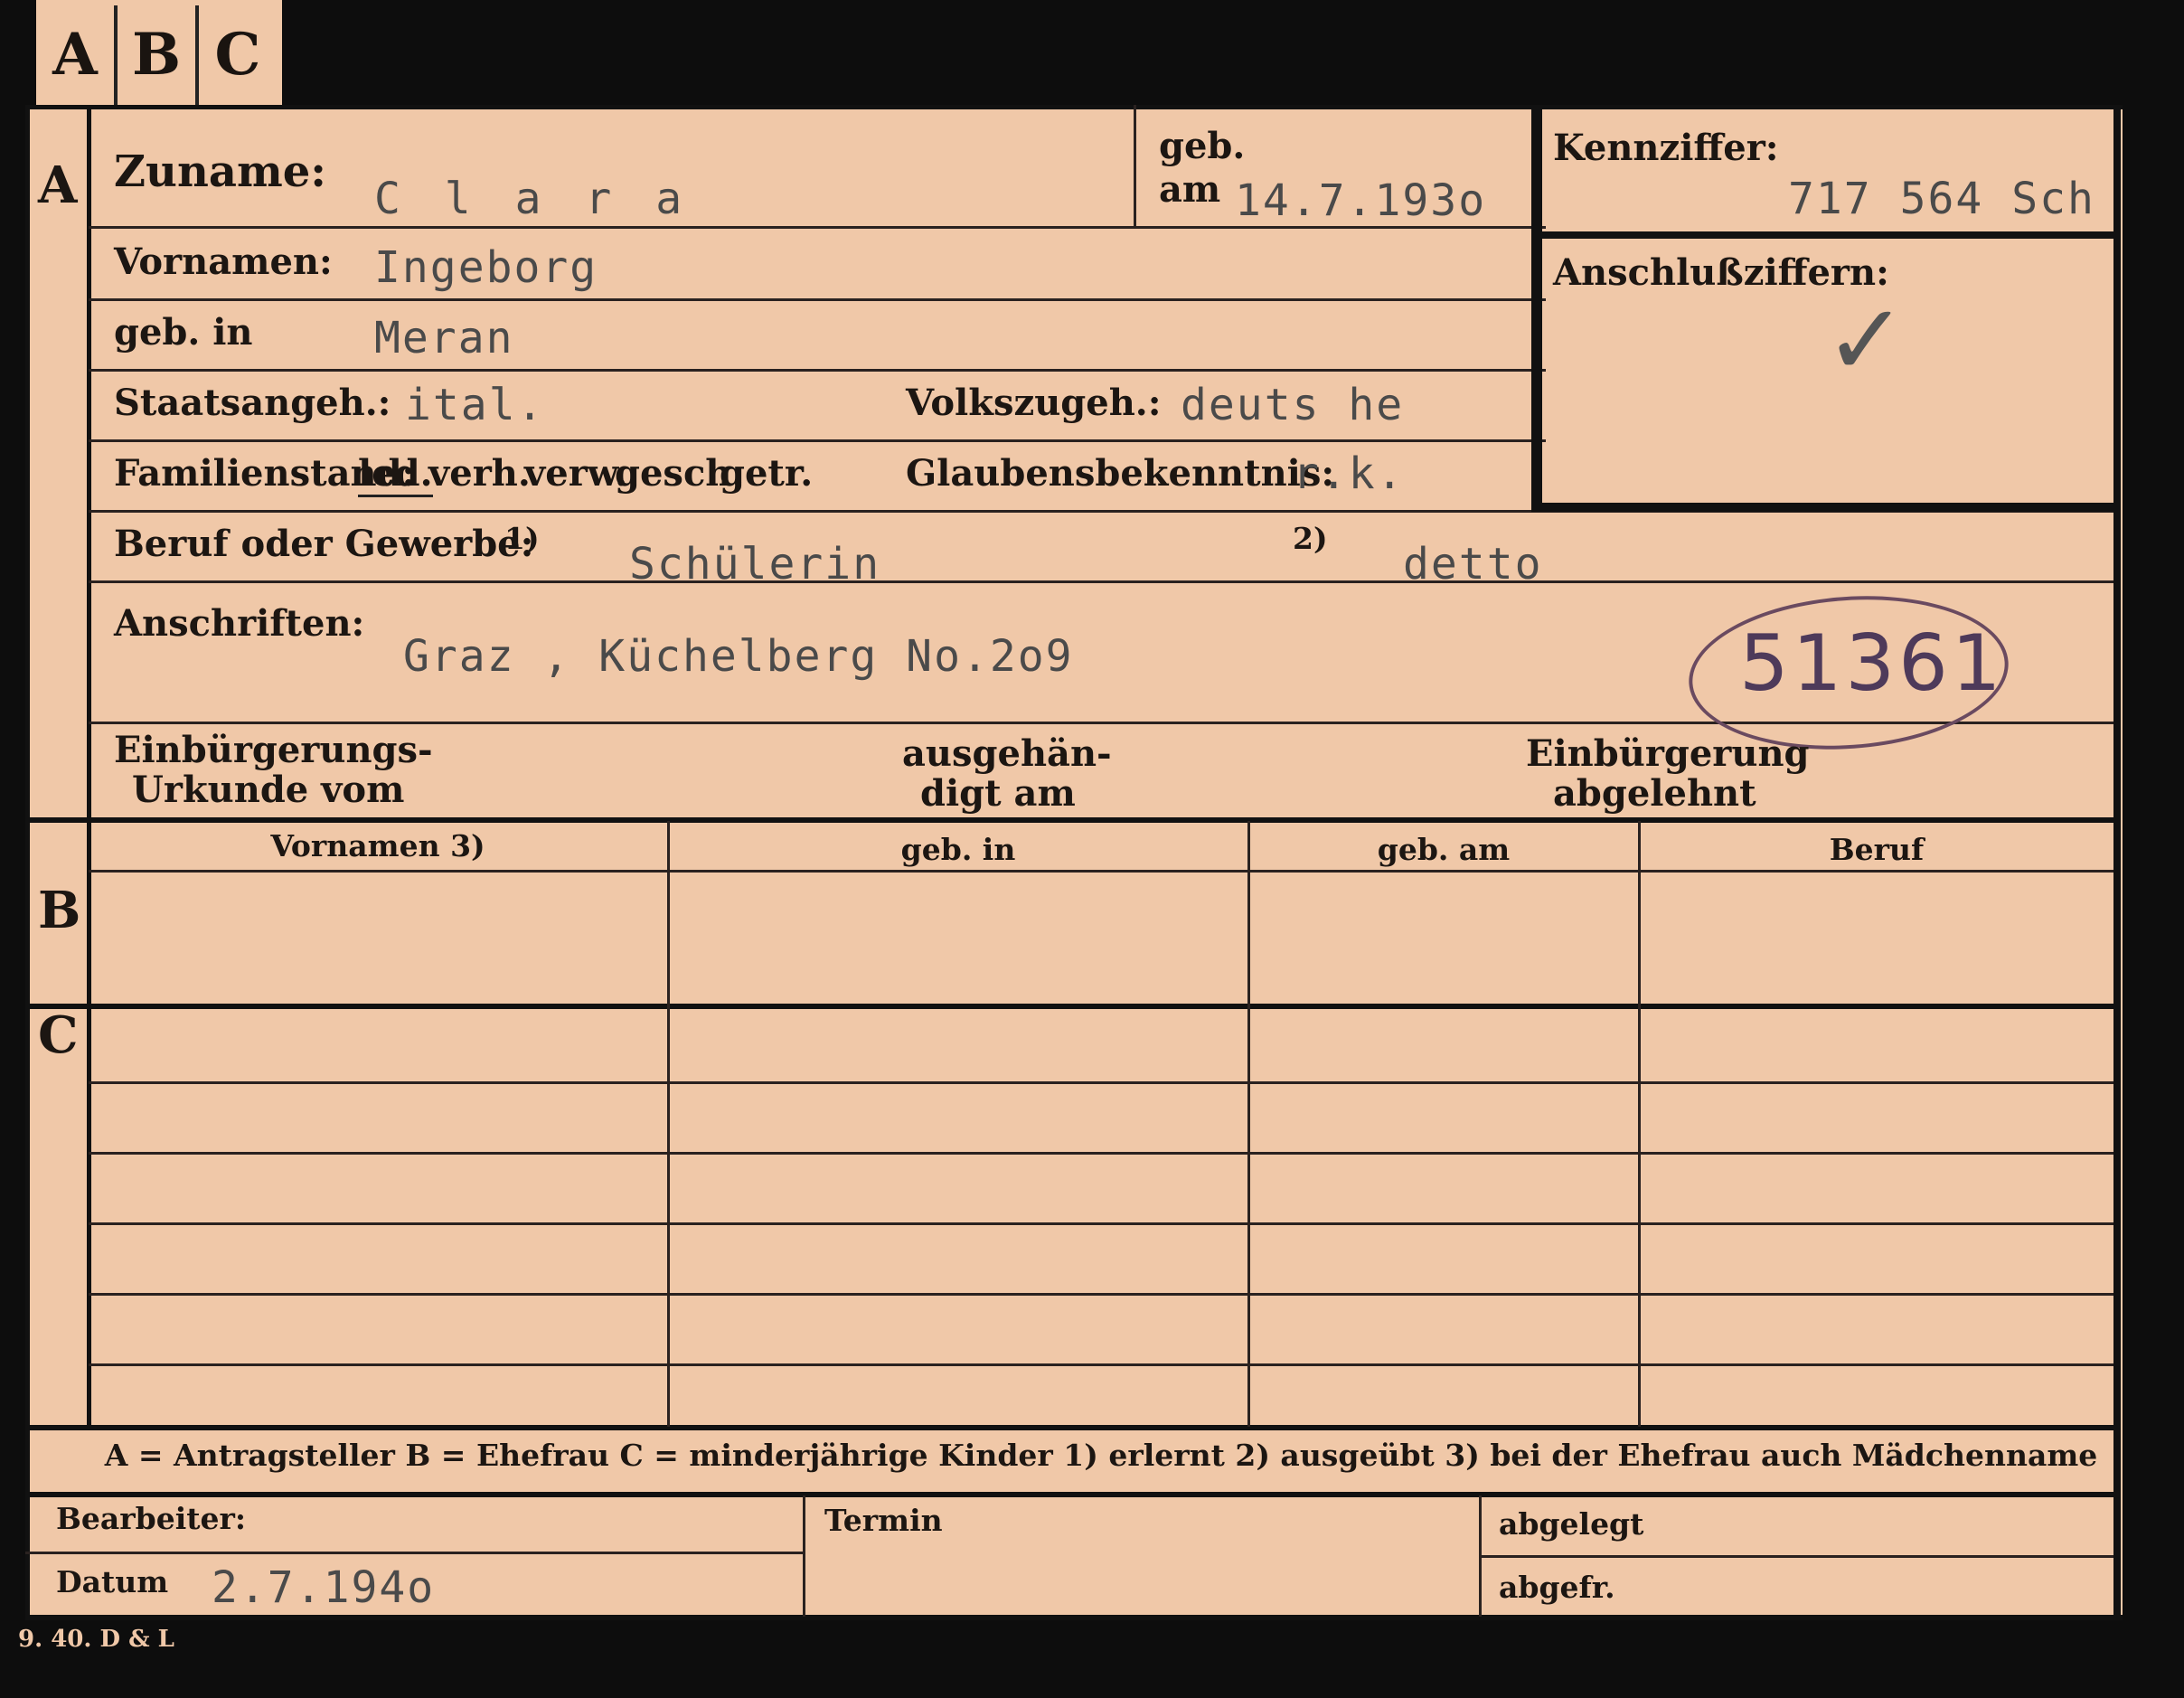  Describe the element at coordinates (151, 1519) in the screenshot. I see `bearbeiter-label: Bearbeiter:` at that location.